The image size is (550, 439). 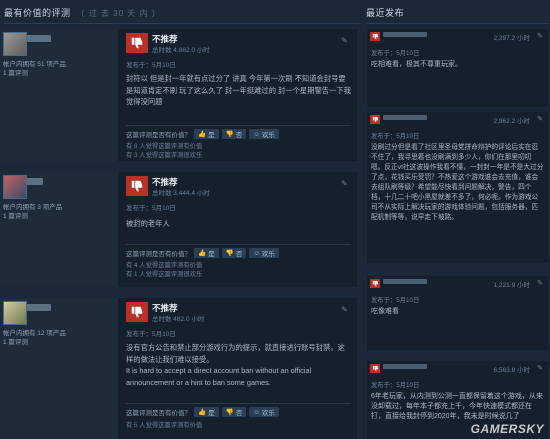 What do you see at coordinates (59, 95) in the screenshot?
I see `review-user-panel: 帐户内拥有 51 项产品 1 篇评测` at bounding box center [59, 95].